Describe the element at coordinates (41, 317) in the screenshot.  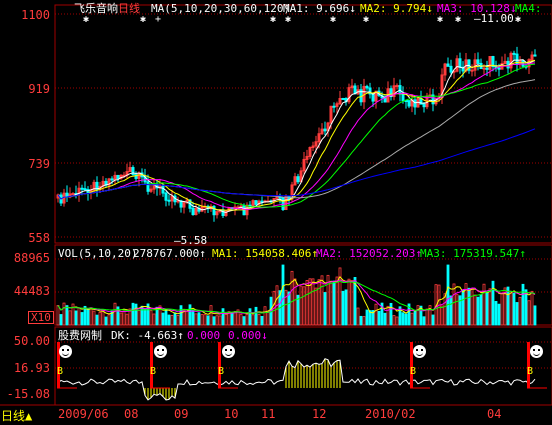
I see `volume-unit-button: X10` at that location.